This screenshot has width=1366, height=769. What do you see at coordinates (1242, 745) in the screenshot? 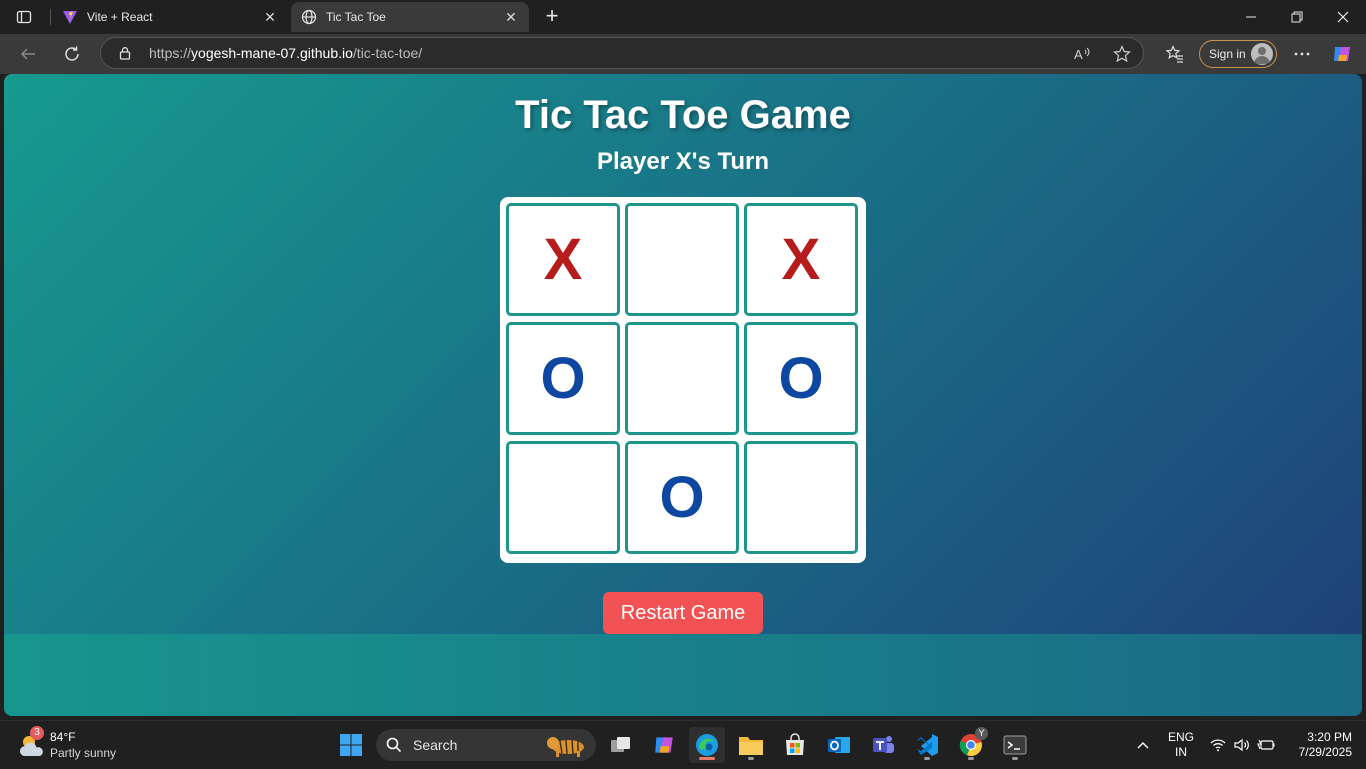
I see `volume-icon` at bounding box center [1242, 745].